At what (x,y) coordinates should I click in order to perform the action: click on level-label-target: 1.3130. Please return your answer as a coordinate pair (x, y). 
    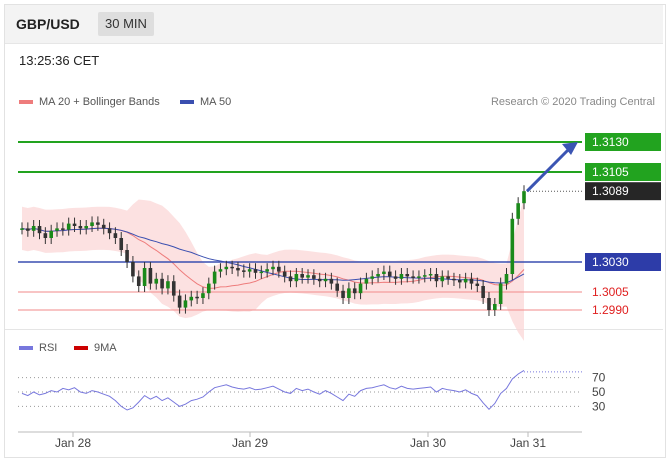
    Looking at the image, I should click on (610, 142).